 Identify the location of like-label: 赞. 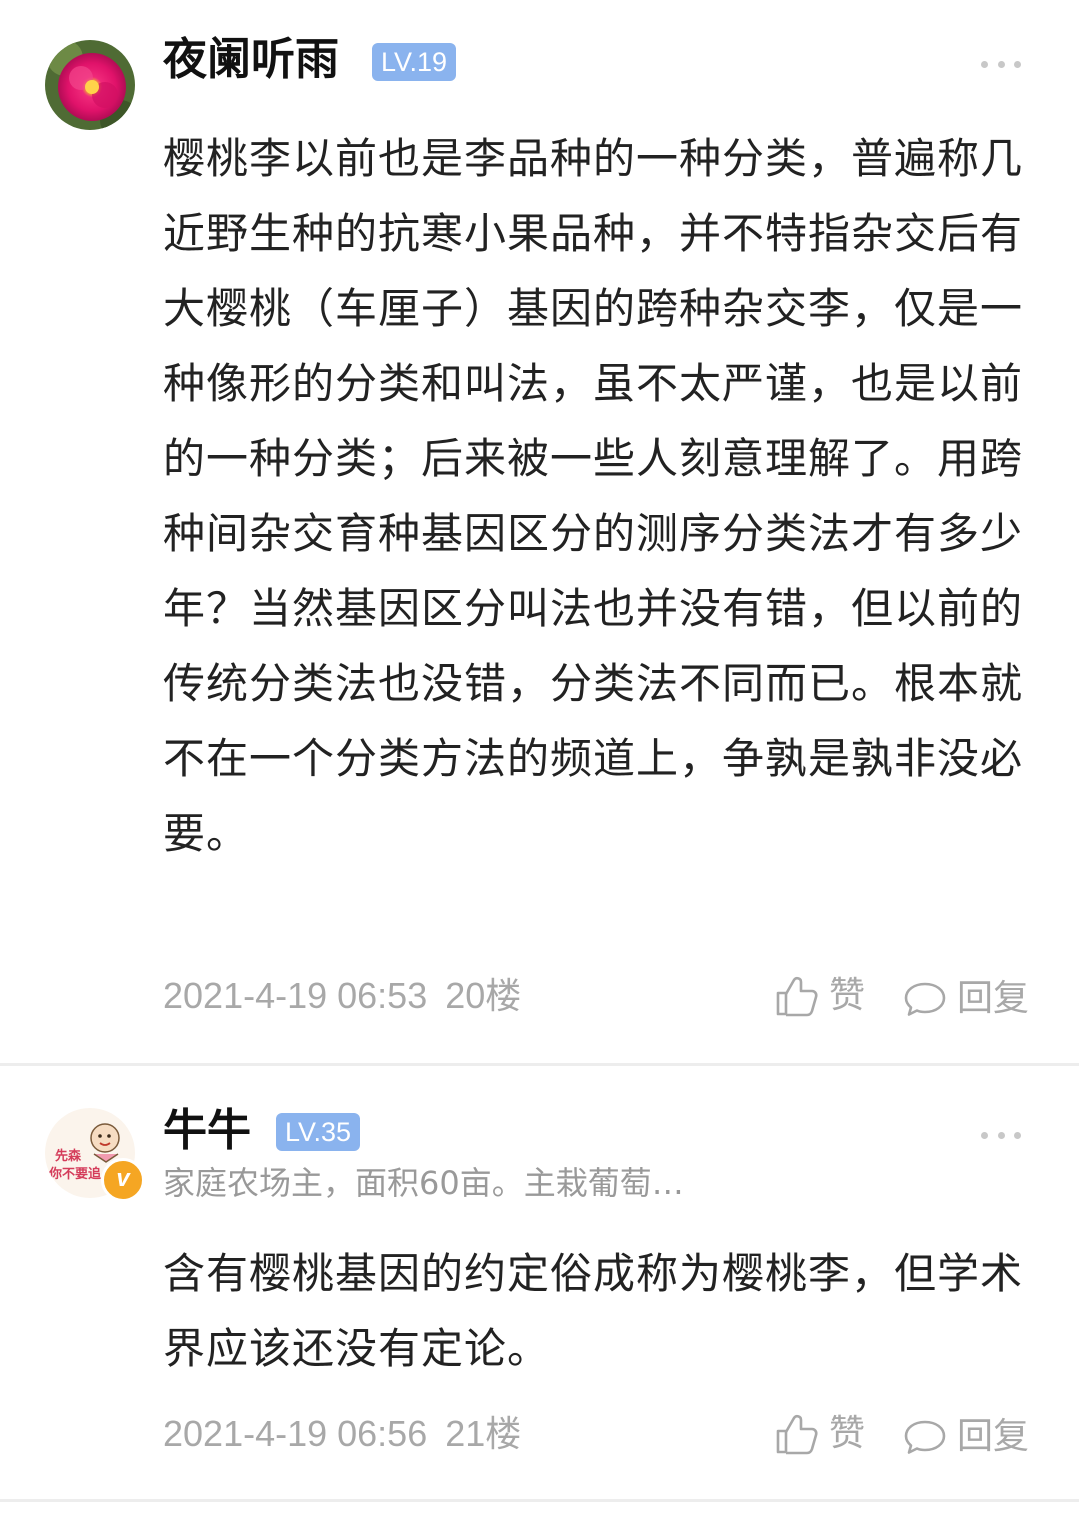
(847, 1433).